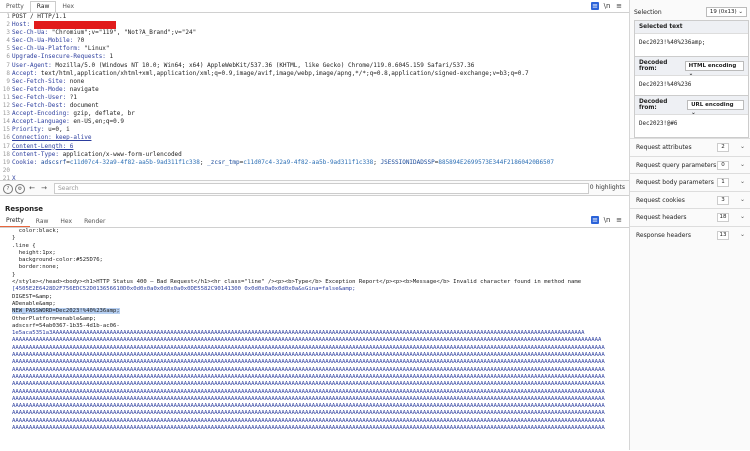 The height and width of the screenshot is (451, 750). I want to click on request-line: 5 Sec-Ch-Ua-Platform: "Linux", so click(314, 49).